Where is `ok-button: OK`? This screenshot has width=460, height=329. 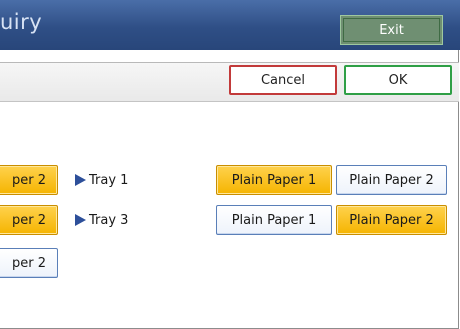
ok-button: OK is located at coordinates (398, 80).